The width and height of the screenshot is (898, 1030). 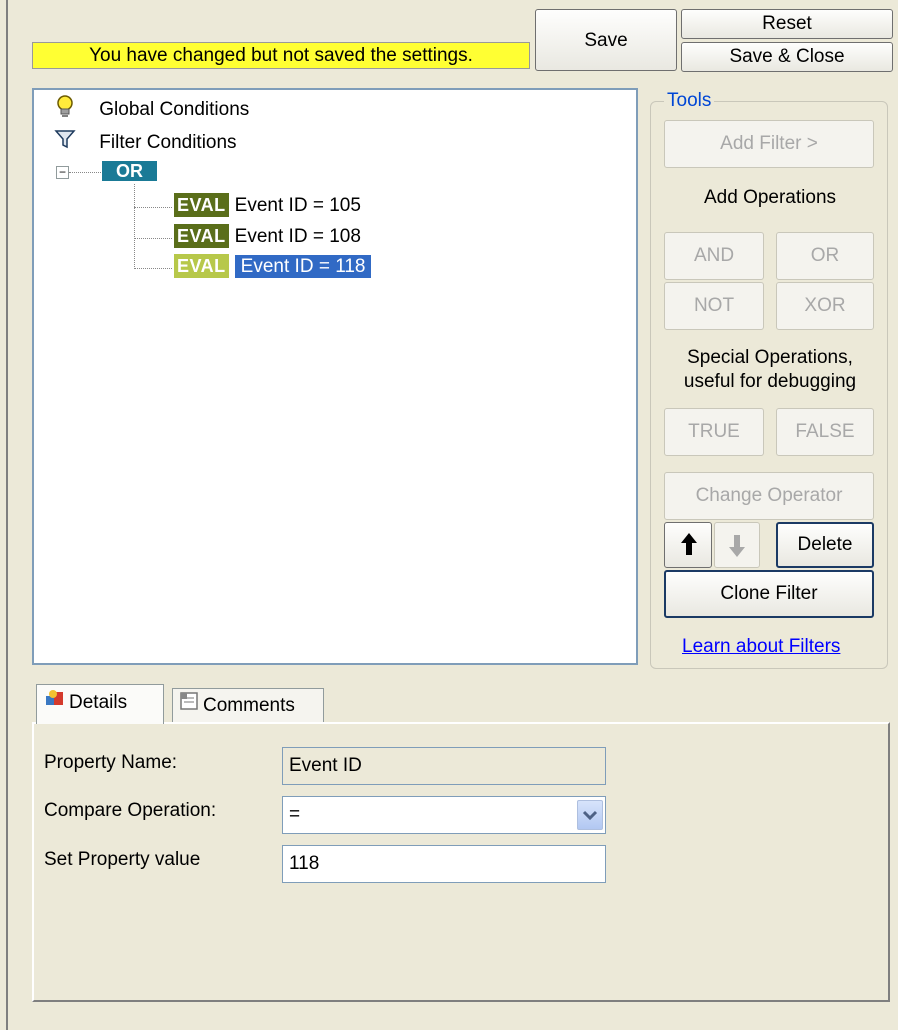 I want to click on tree-item-eval: EVAL Event ID = 108, so click(x=267, y=237).